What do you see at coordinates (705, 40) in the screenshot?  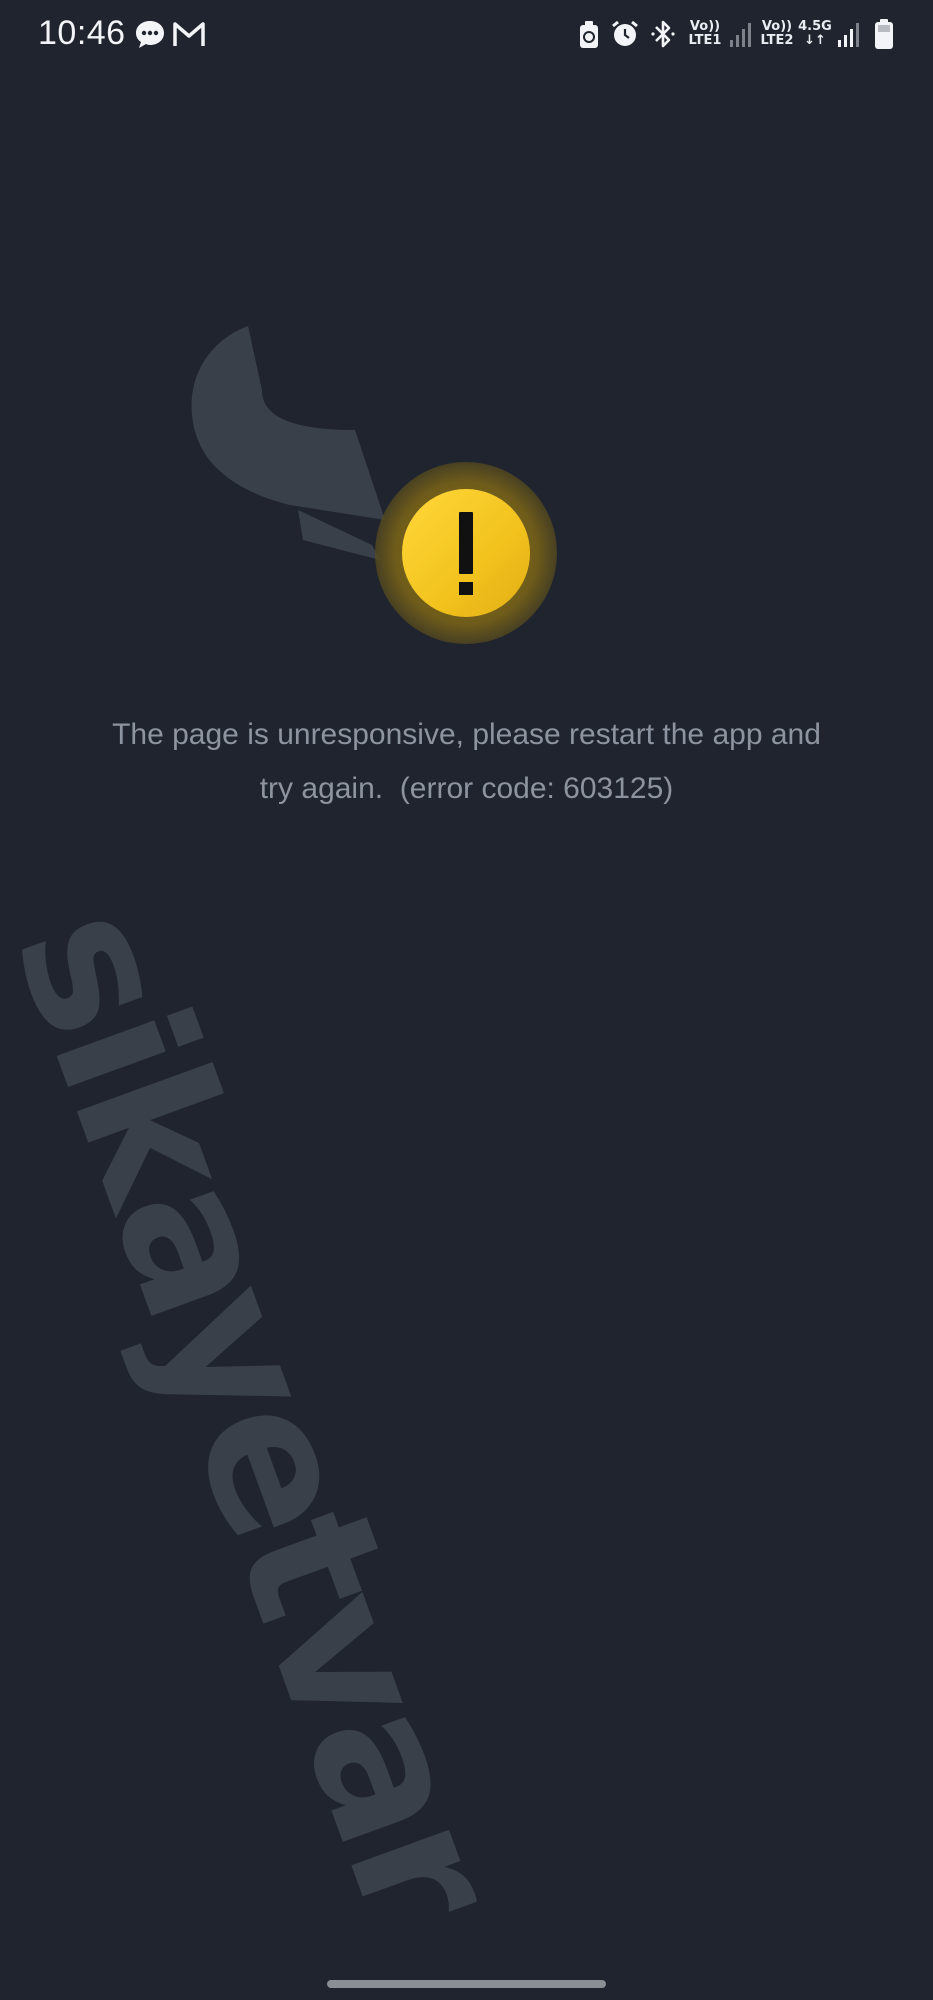 I see `sim1-lte-label: LTE1` at bounding box center [705, 40].